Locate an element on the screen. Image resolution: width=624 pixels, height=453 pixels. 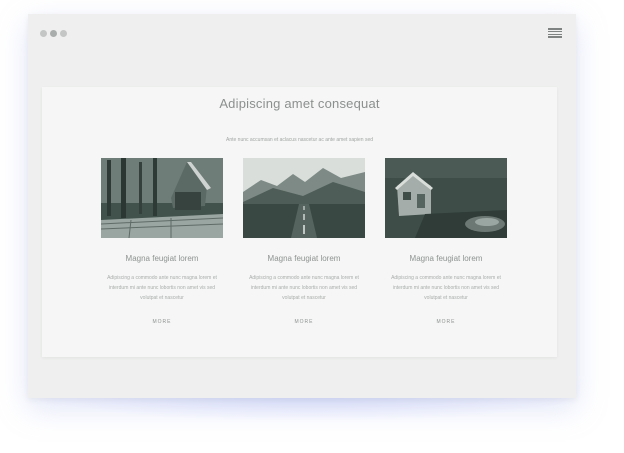
window-controls is located at coordinates (53, 33).